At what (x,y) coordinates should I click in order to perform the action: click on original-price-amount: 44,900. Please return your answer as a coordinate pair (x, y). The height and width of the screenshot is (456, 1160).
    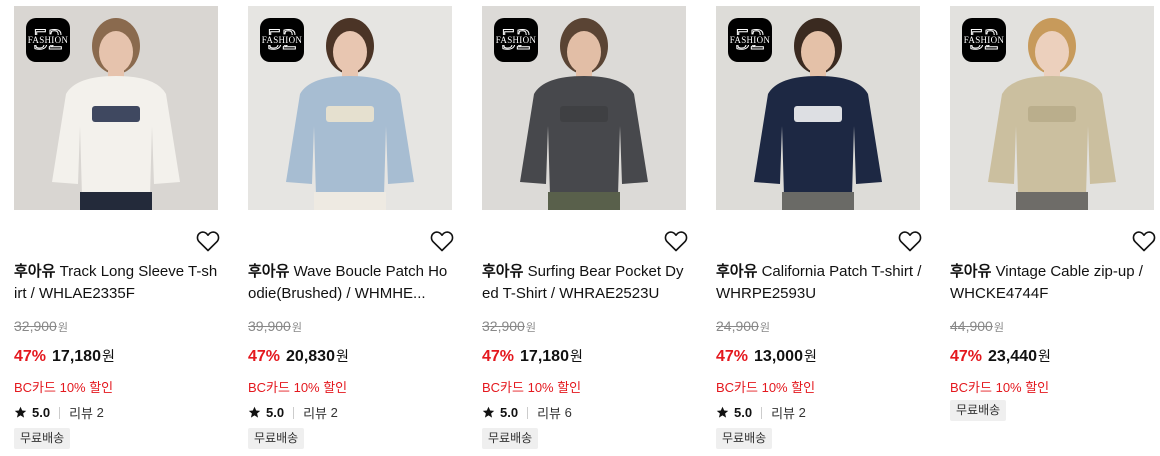
    Looking at the image, I should click on (971, 326).